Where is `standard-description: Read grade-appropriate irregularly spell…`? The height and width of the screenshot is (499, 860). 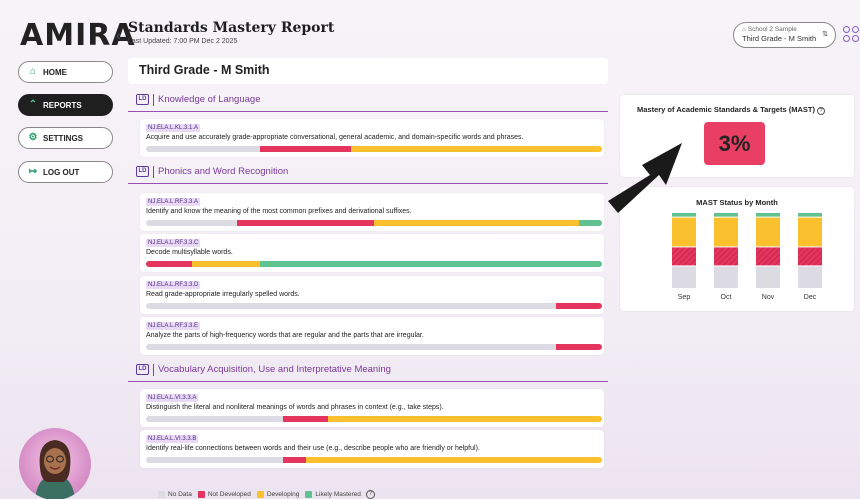 standard-description: Read grade-appropriate irregularly spell… is located at coordinates (223, 294).